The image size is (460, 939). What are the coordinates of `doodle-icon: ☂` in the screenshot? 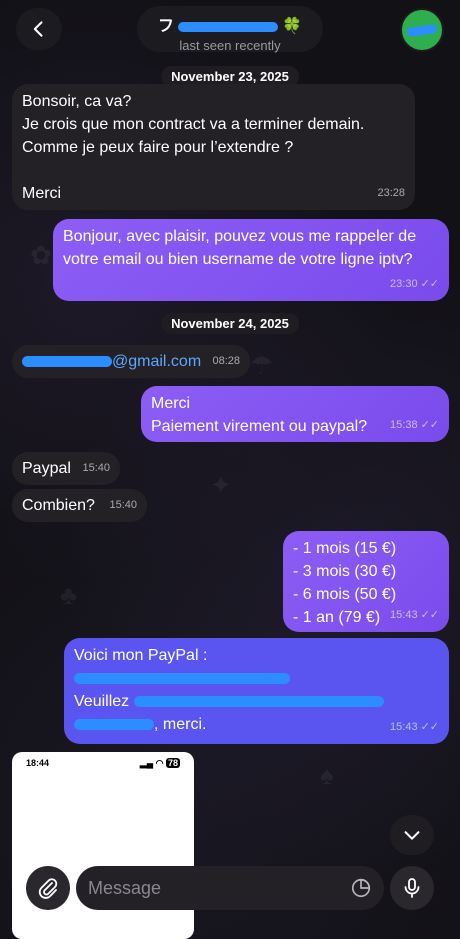 It's located at (262, 365).